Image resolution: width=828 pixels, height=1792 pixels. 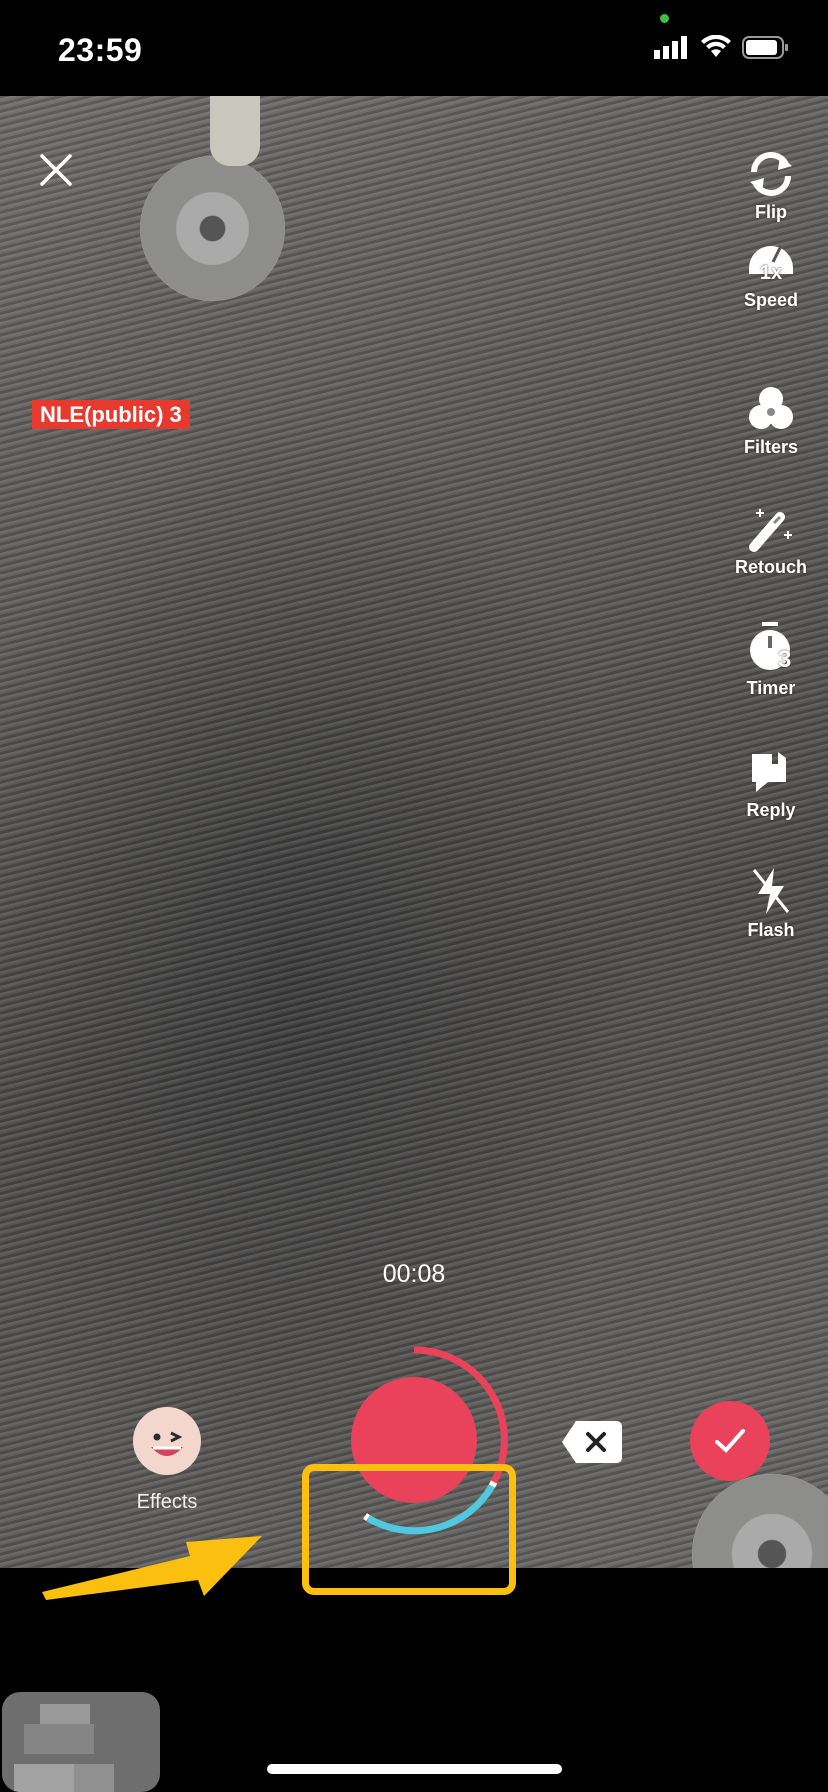 I want to click on tool-timer: 3 Timer, so click(x=771, y=660).